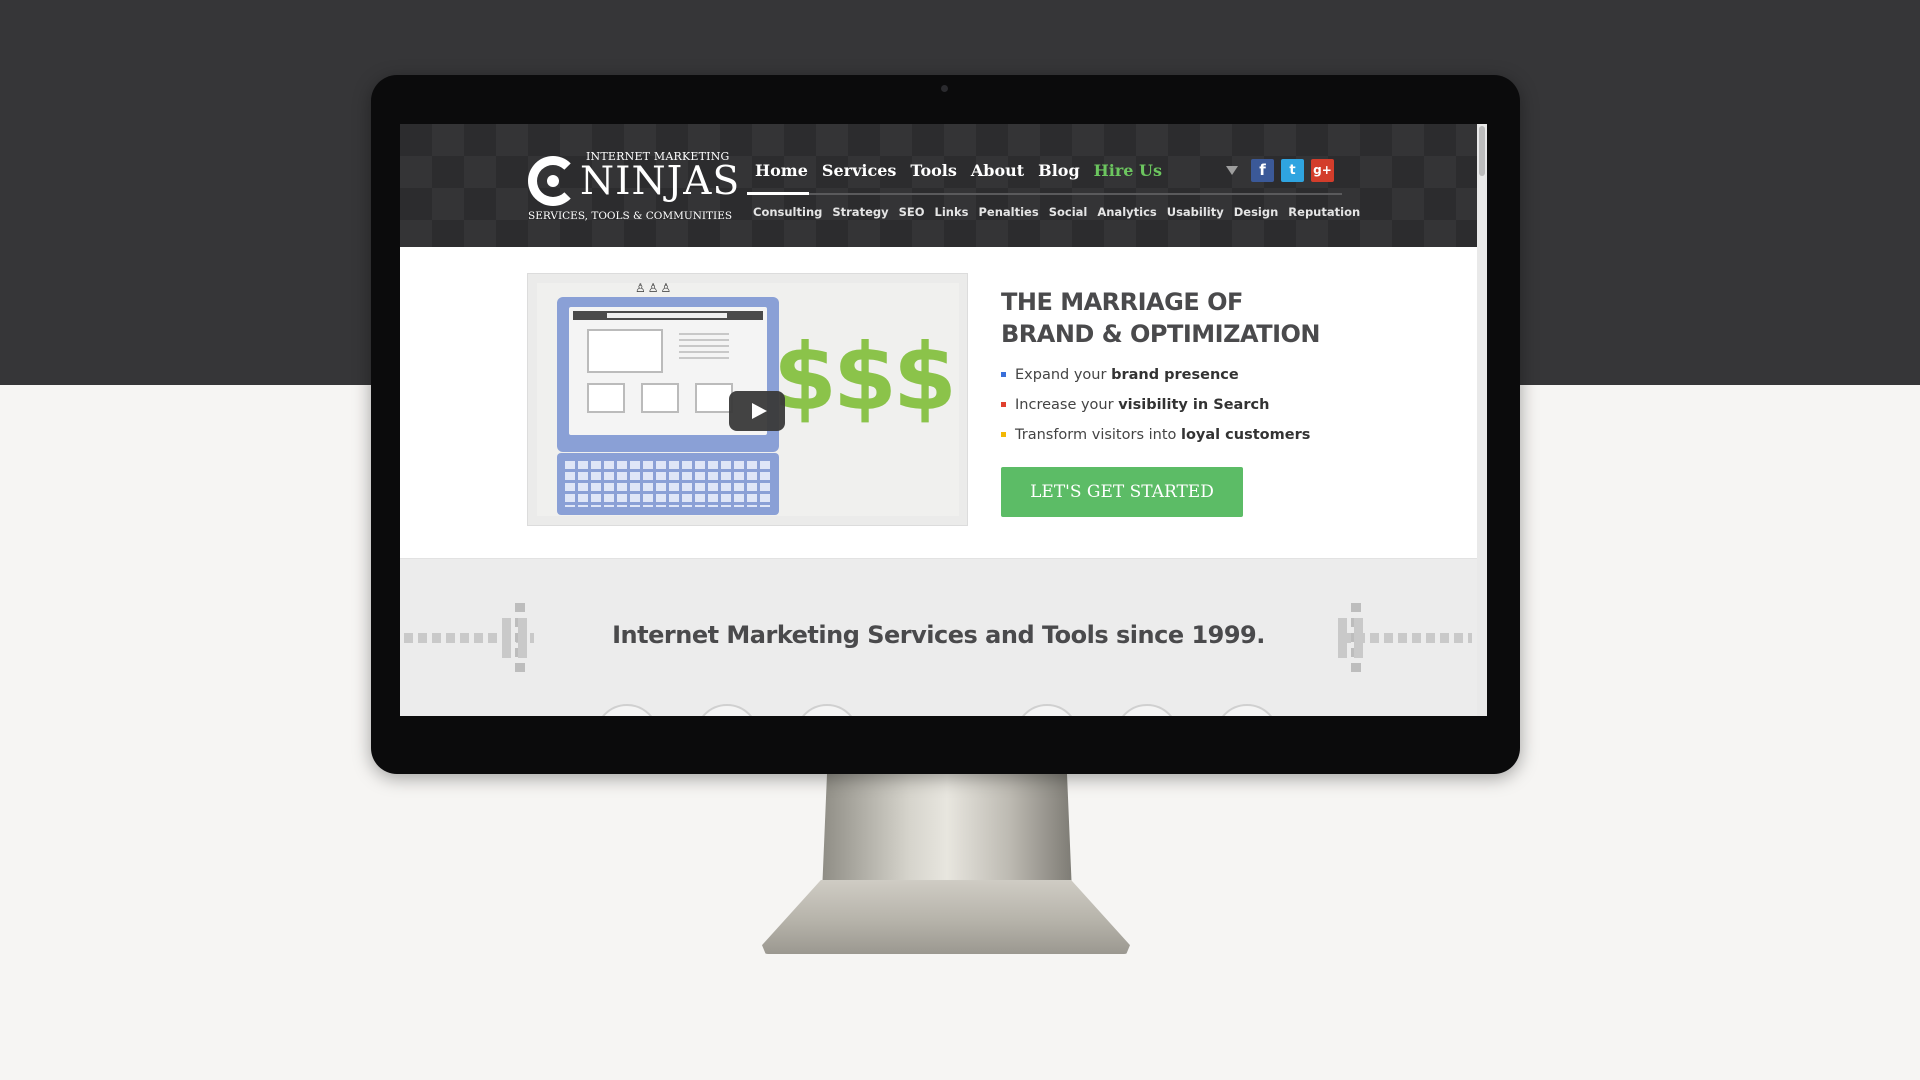 This screenshot has height=1080, width=1920. What do you see at coordinates (1122, 492) in the screenshot?
I see `get-started-button: LET'S GET STARTED` at bounding box center [1122, 492].